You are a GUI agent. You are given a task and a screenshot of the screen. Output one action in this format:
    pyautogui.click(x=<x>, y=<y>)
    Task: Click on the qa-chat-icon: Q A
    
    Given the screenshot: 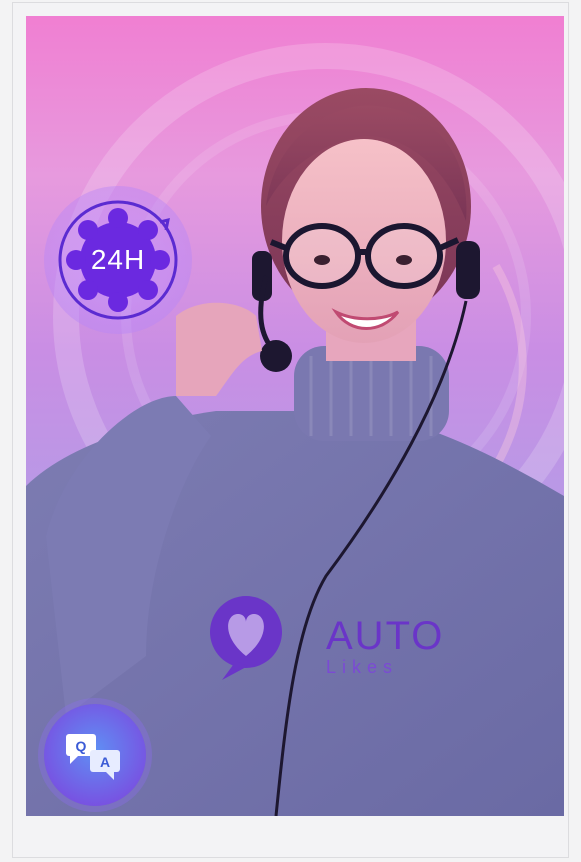 What is the action you would take?
    pyautogui.click(x=93, y=757)
    